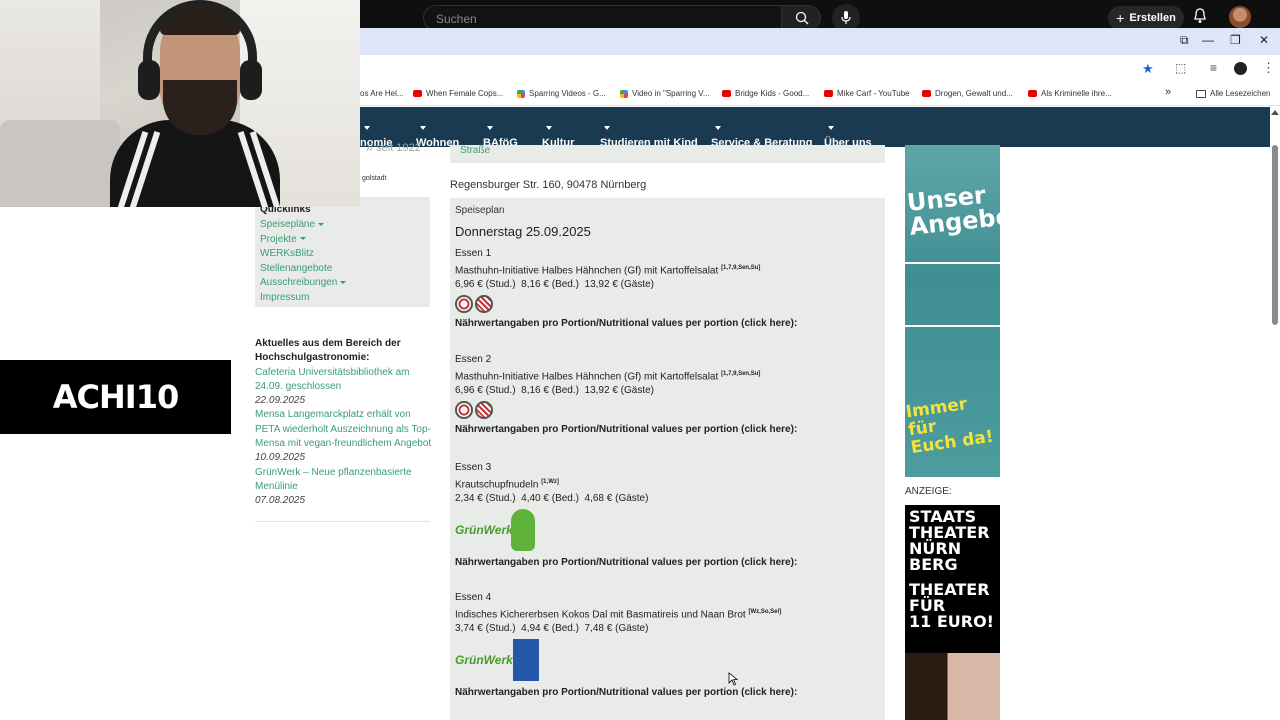  I want to click on meal-icons, so click(665, 410).